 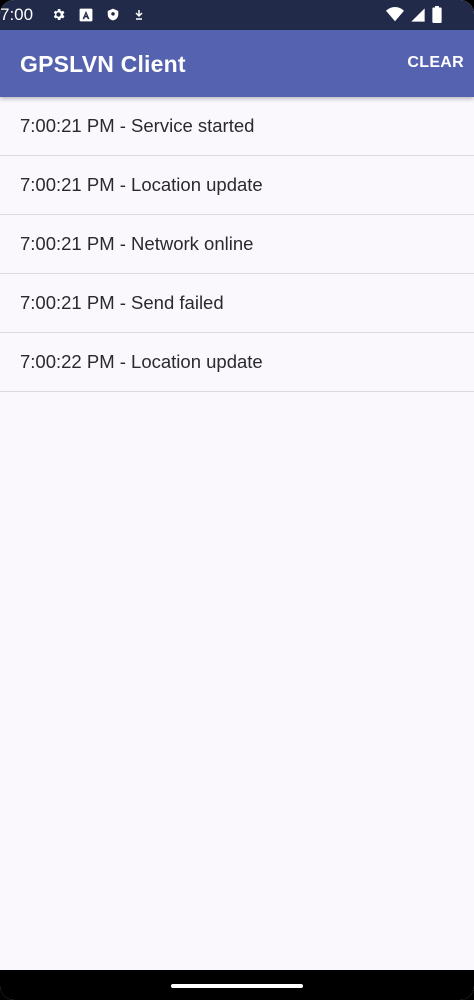 I want to click on navigation-bar, so click(x=237, y=985).